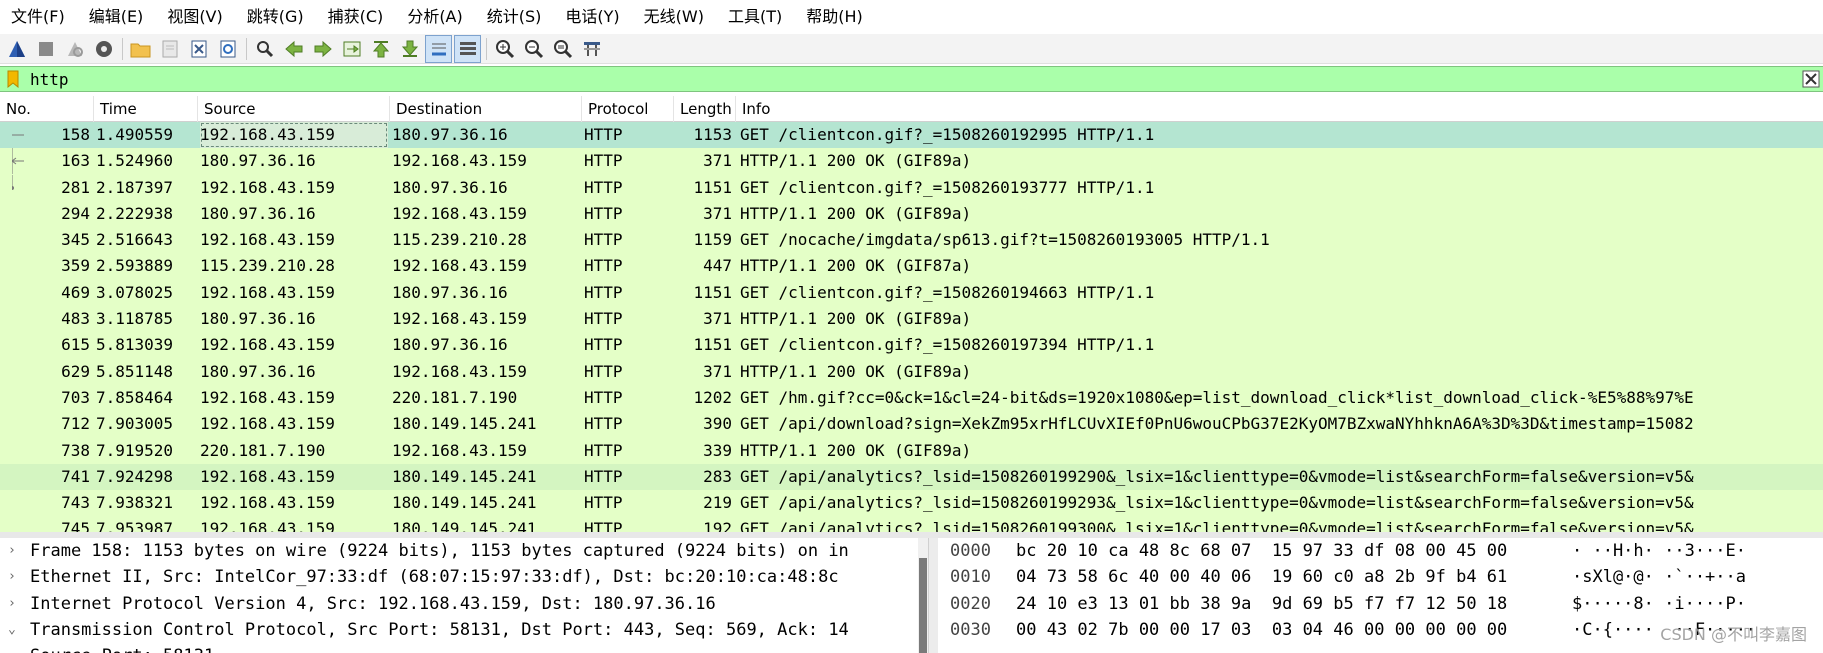 Image resolution: width=1823 pixels, height=653 pixels. I want to click on column-header-protocol: Protocol, so click(628, 109).